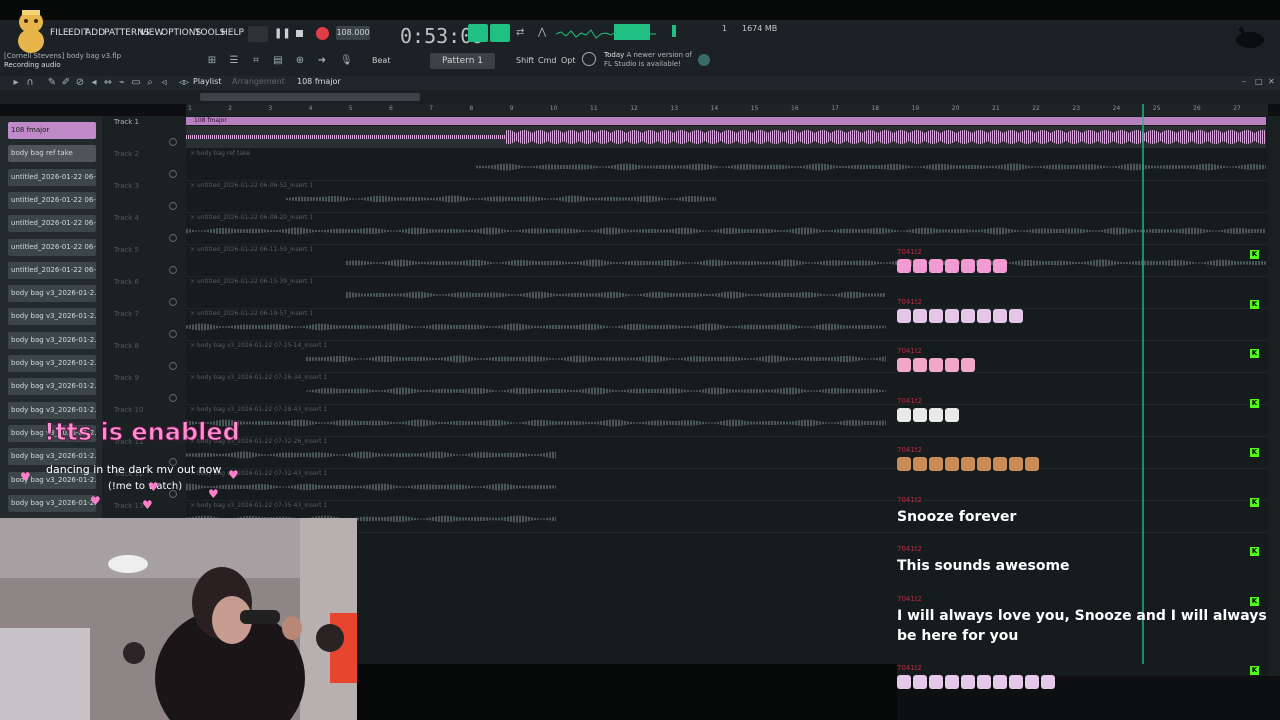 This screenshot has height=720, width=1280. I want to click on horizontal-scrollbar, so click(640, 97).